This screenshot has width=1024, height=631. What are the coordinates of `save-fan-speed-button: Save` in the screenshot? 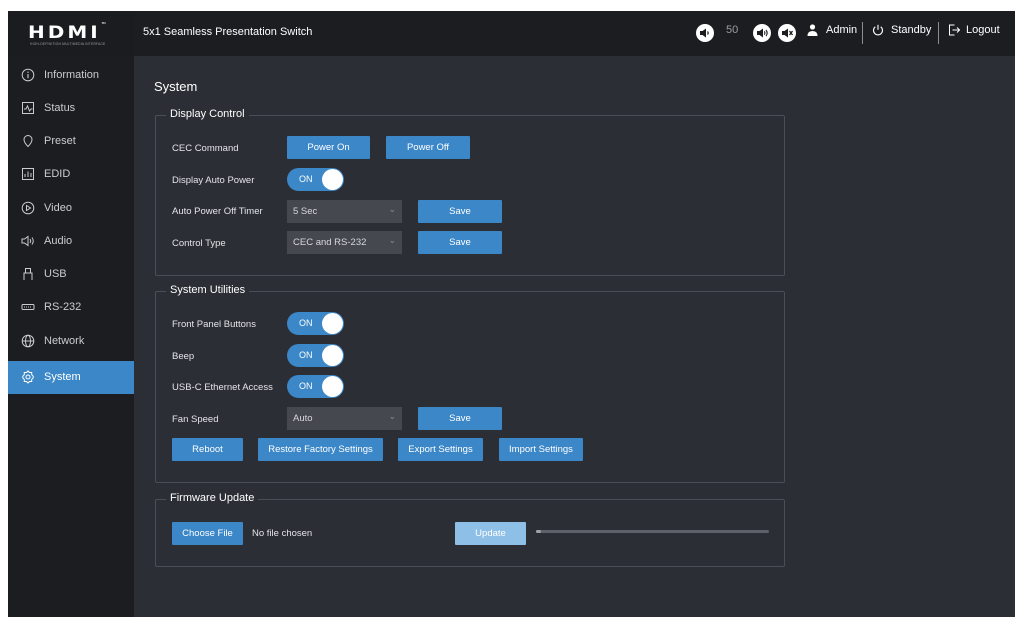 It's located at (460, 418).